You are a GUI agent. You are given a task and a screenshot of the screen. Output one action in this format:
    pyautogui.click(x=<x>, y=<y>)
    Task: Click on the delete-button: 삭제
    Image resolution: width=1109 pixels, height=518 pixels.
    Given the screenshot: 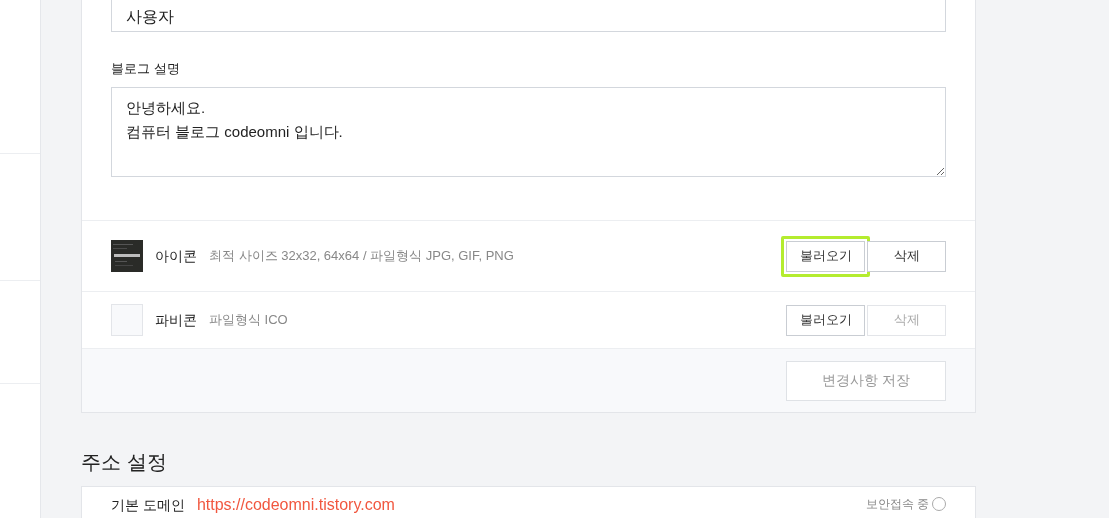 What is the action you would take?
    pyautogui.click(x=906, y=256)
    